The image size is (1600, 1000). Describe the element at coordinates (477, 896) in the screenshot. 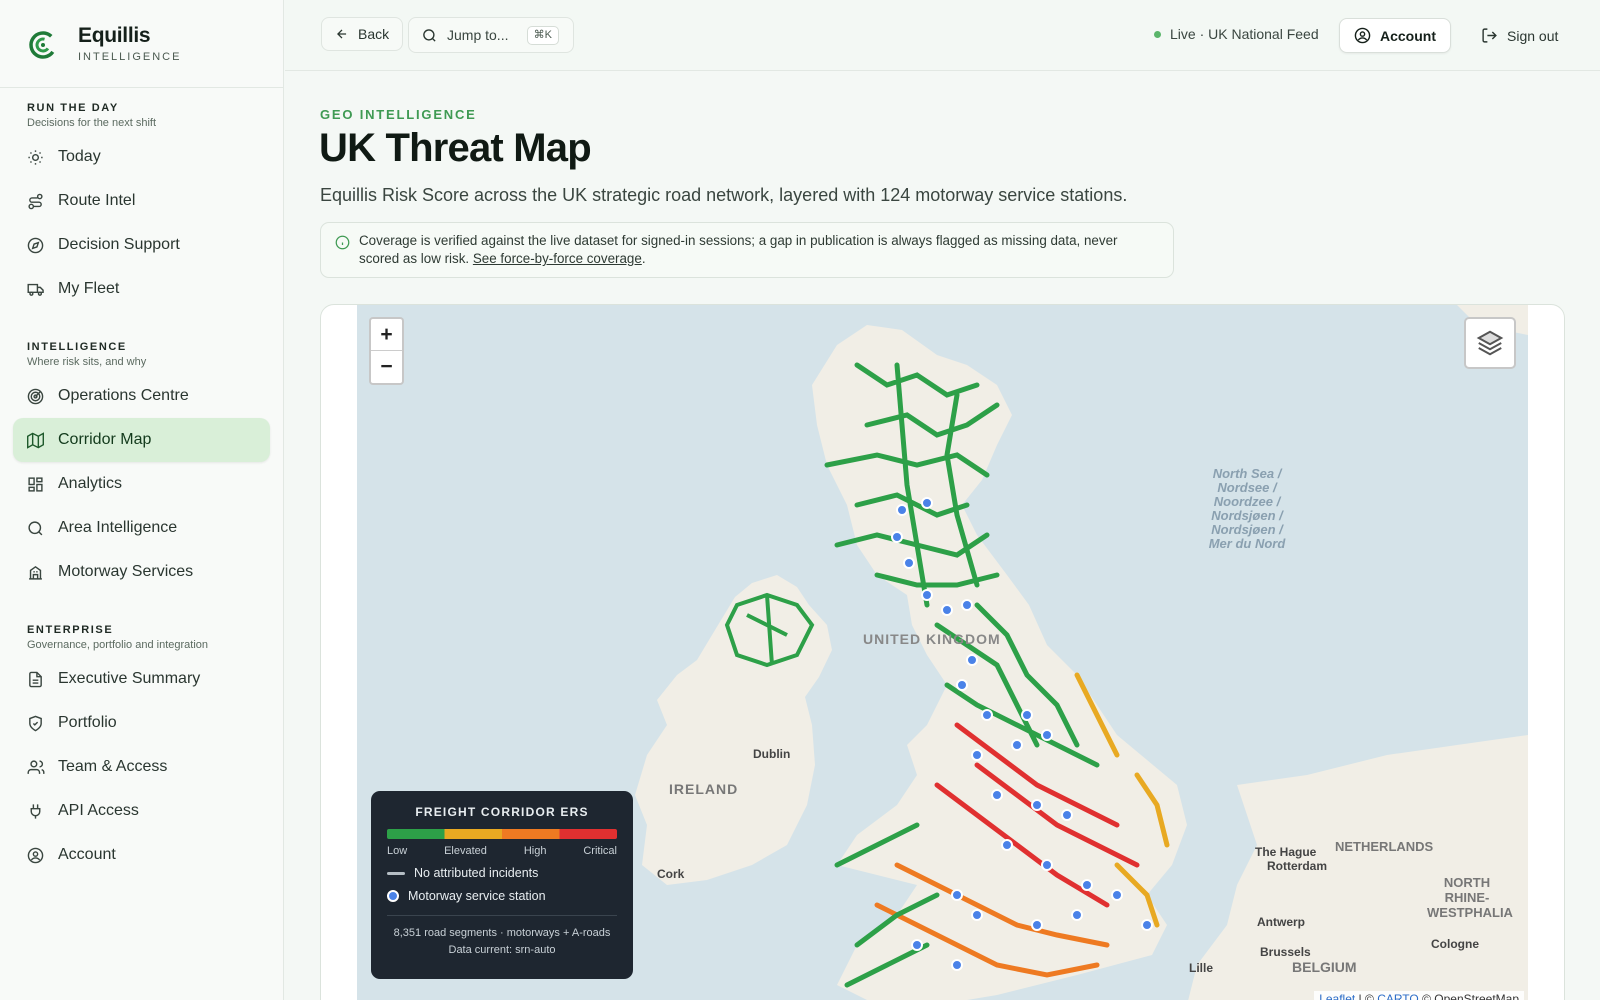

I see `legend-service-station: Motorway service station` at that location.